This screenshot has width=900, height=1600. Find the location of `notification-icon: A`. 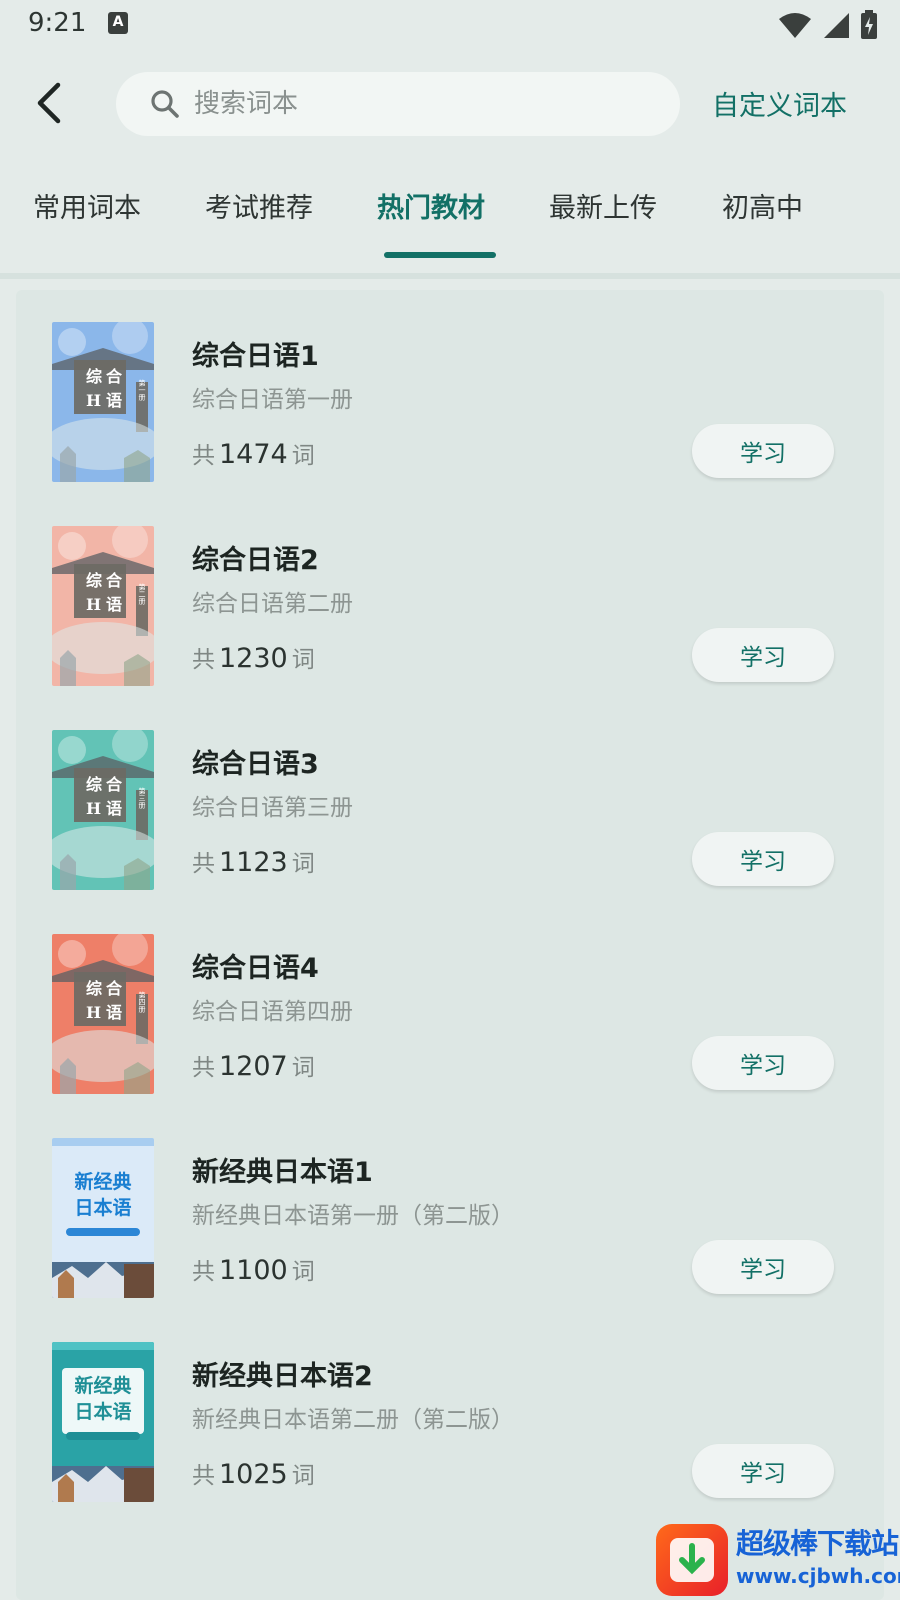

notification-icon: A is located at coordinates (118, 23).